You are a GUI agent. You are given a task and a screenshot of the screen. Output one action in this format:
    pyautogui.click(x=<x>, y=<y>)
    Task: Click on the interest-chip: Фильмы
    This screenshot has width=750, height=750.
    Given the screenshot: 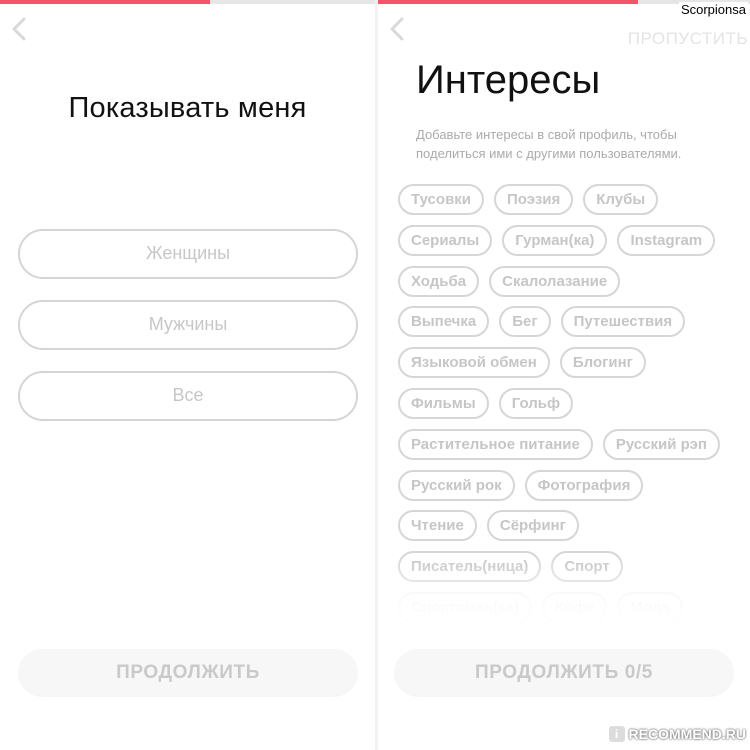 What is the action you would take?
    pyautogui.click(x=443, y=403)
    